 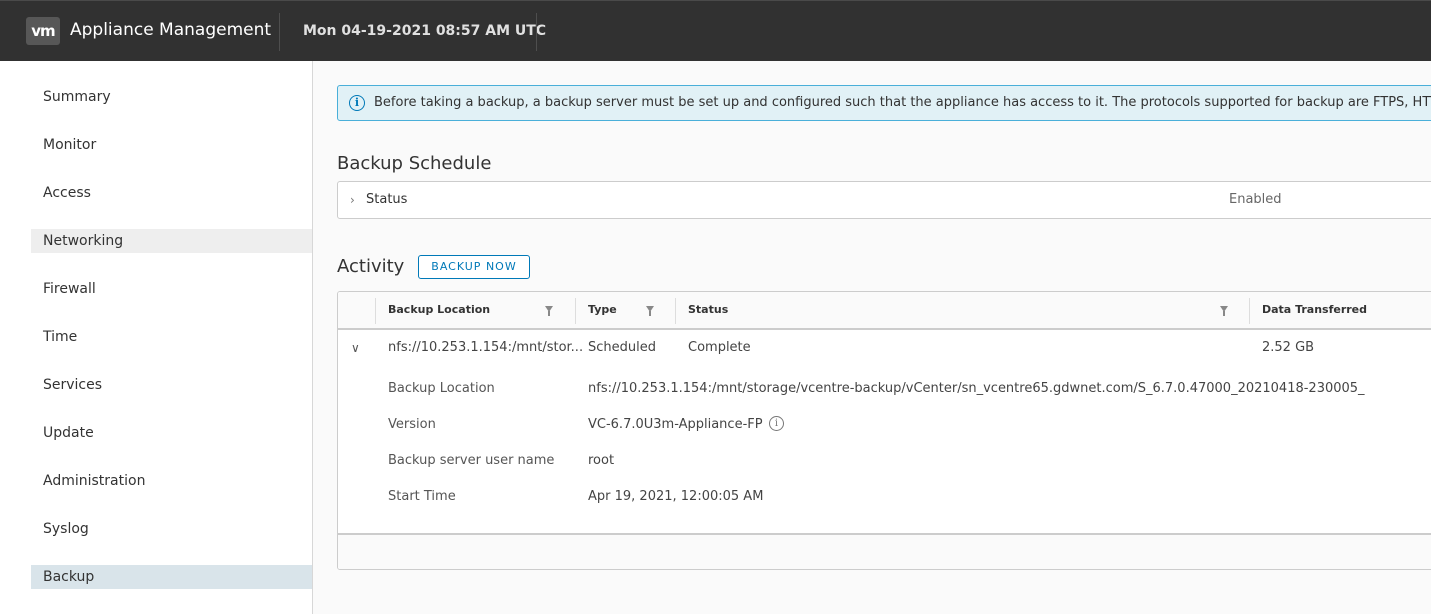 What do you see at coordinates (171, 30) in the screenshot?
I see `app-title: Appliance Management` at bounding box center [171, 30].